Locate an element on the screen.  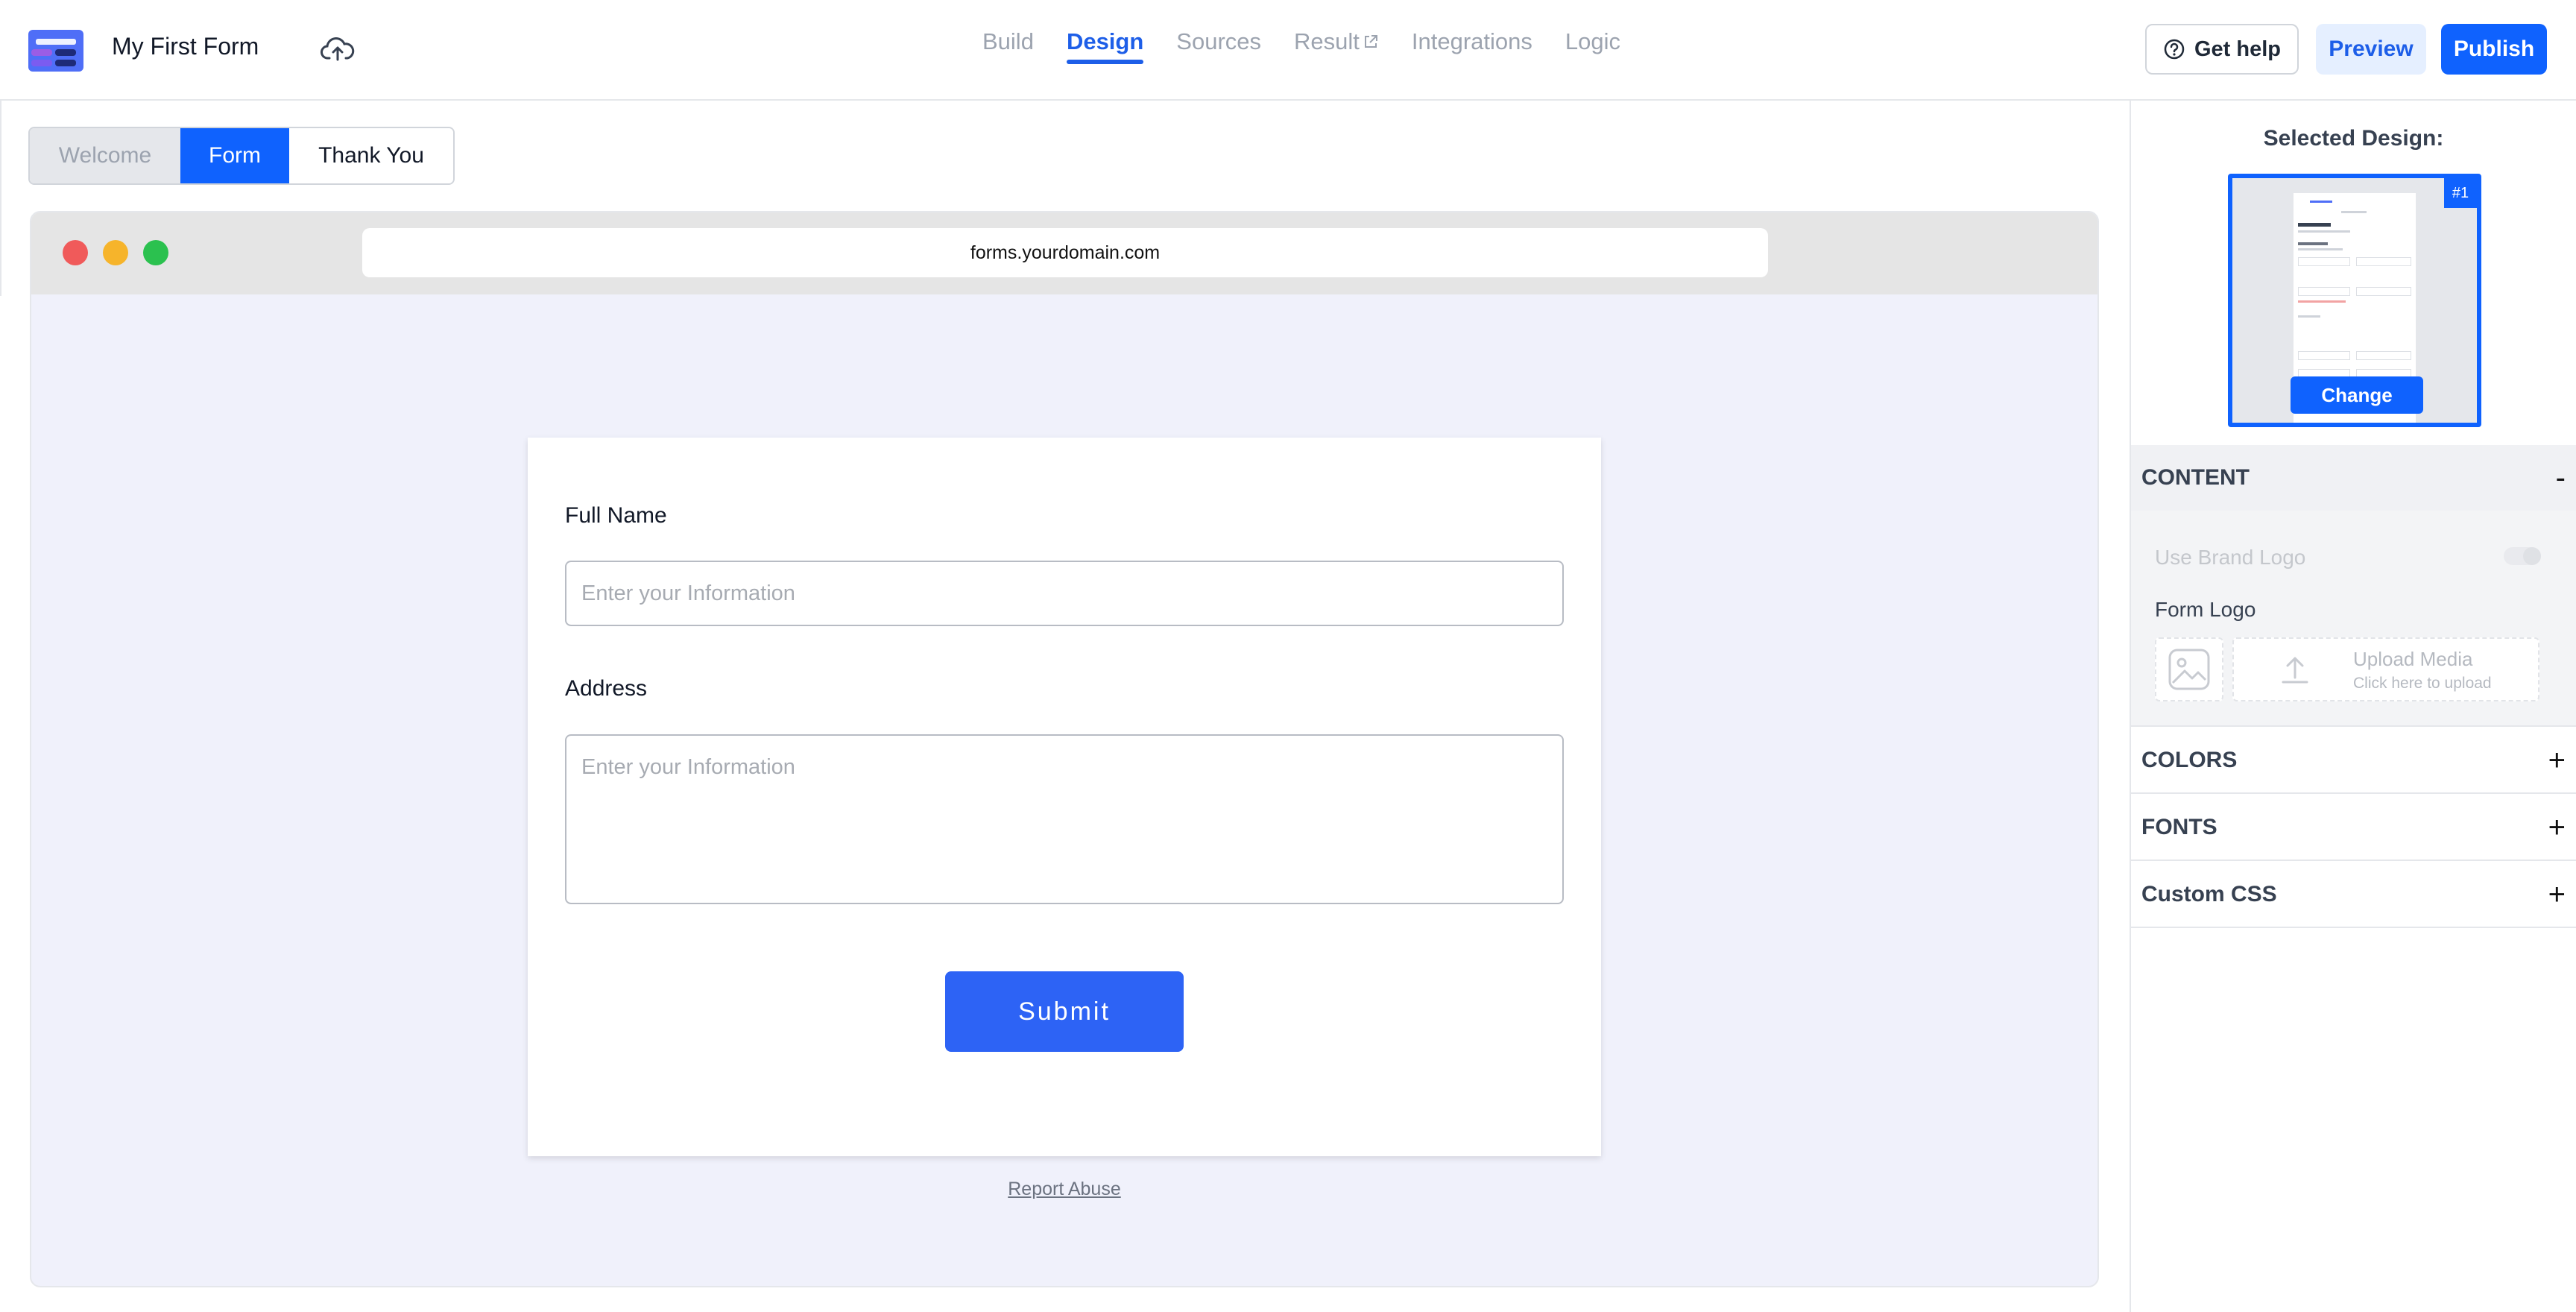
colors-section-header: COLORS + is located at coordinates (2353, 761).